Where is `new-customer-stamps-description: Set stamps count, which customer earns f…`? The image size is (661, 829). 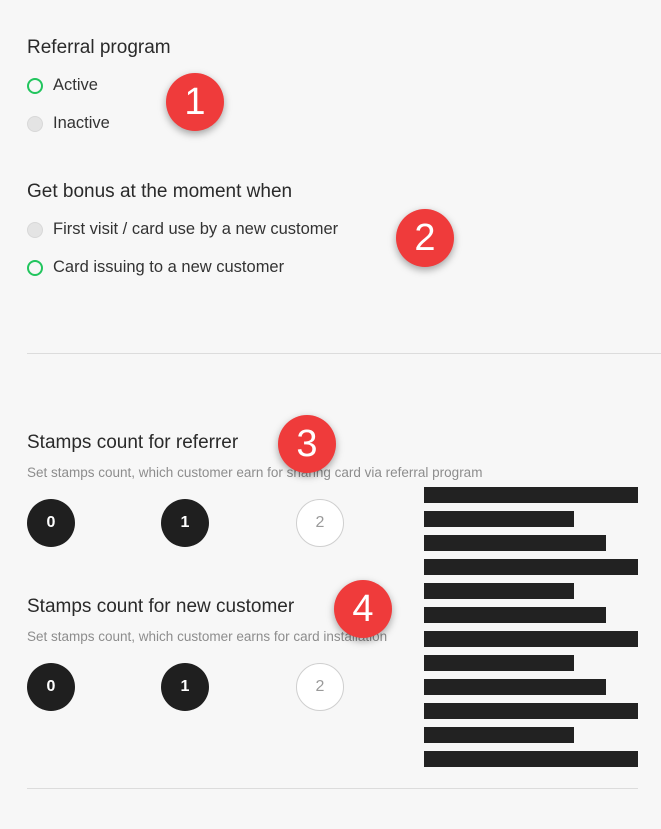 new-customer-stamps-description: Set stamps count, which customer earns f… is located at coordinates (207, 636).